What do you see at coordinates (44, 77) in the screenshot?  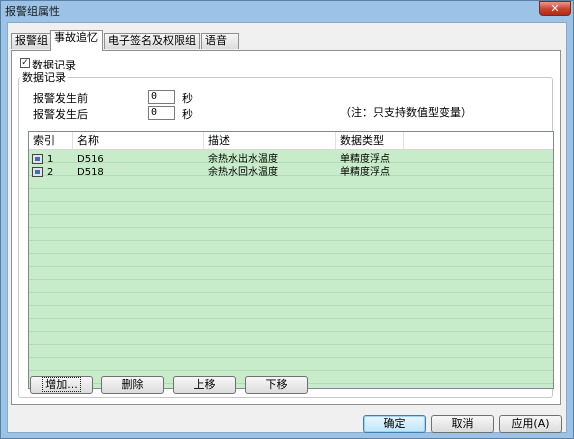 I see `groupbox-title: 数据记录` at bounding box center [44, 77].